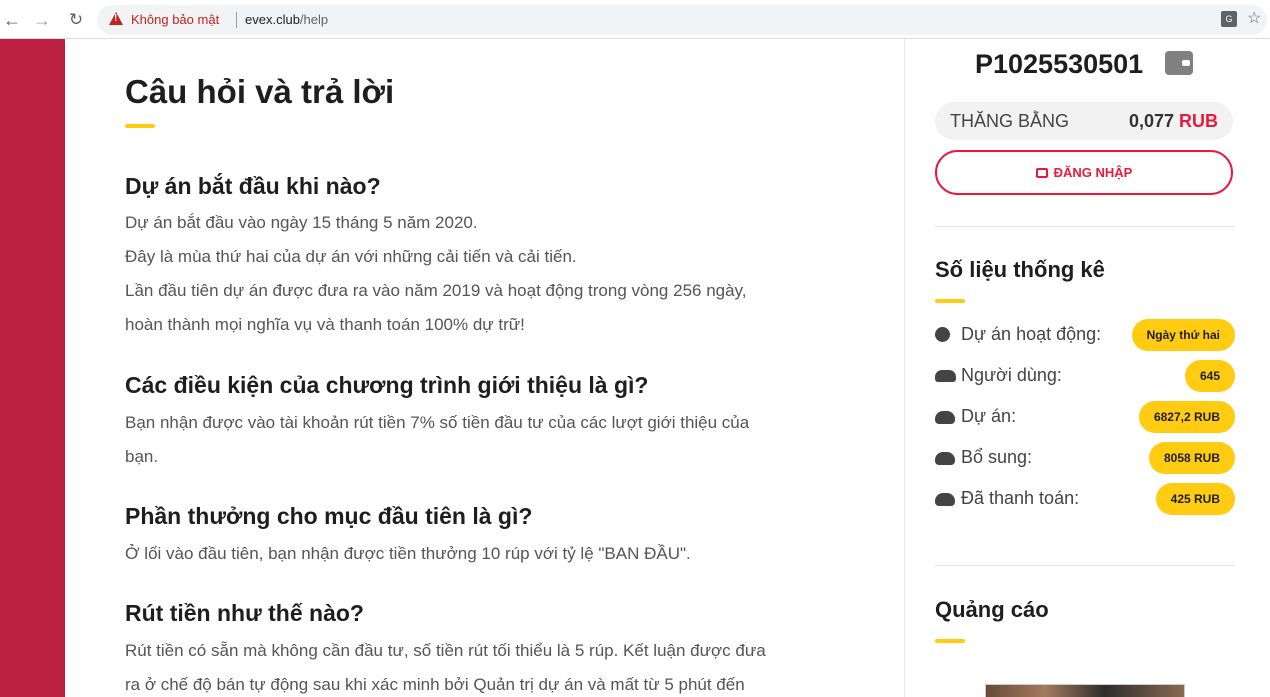 Image resolution: width=1270 pixels, height=697 pixels. What do you see at coordinates (945, 417) in the screenshot?
I see `cloud-icon` at bounding box center [945, 417].